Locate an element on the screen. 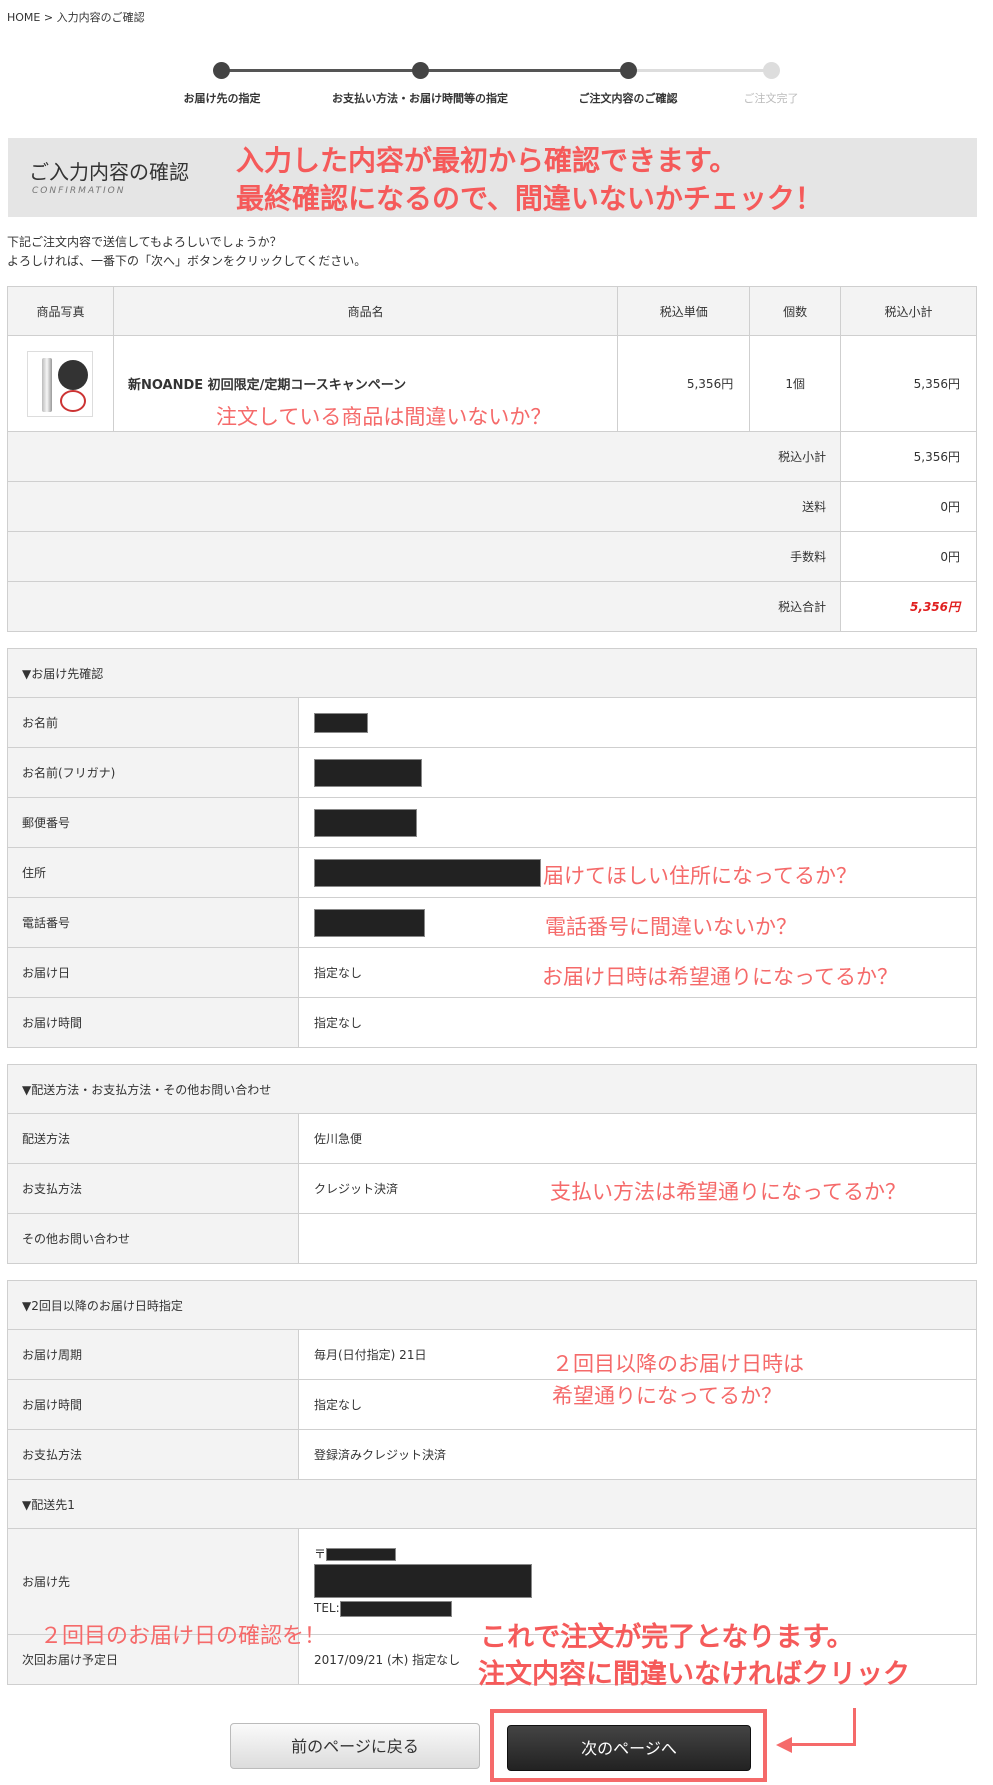 This screenshot has height=1785, width=993. delivery-value-postal is located at coordinates (637, 822).